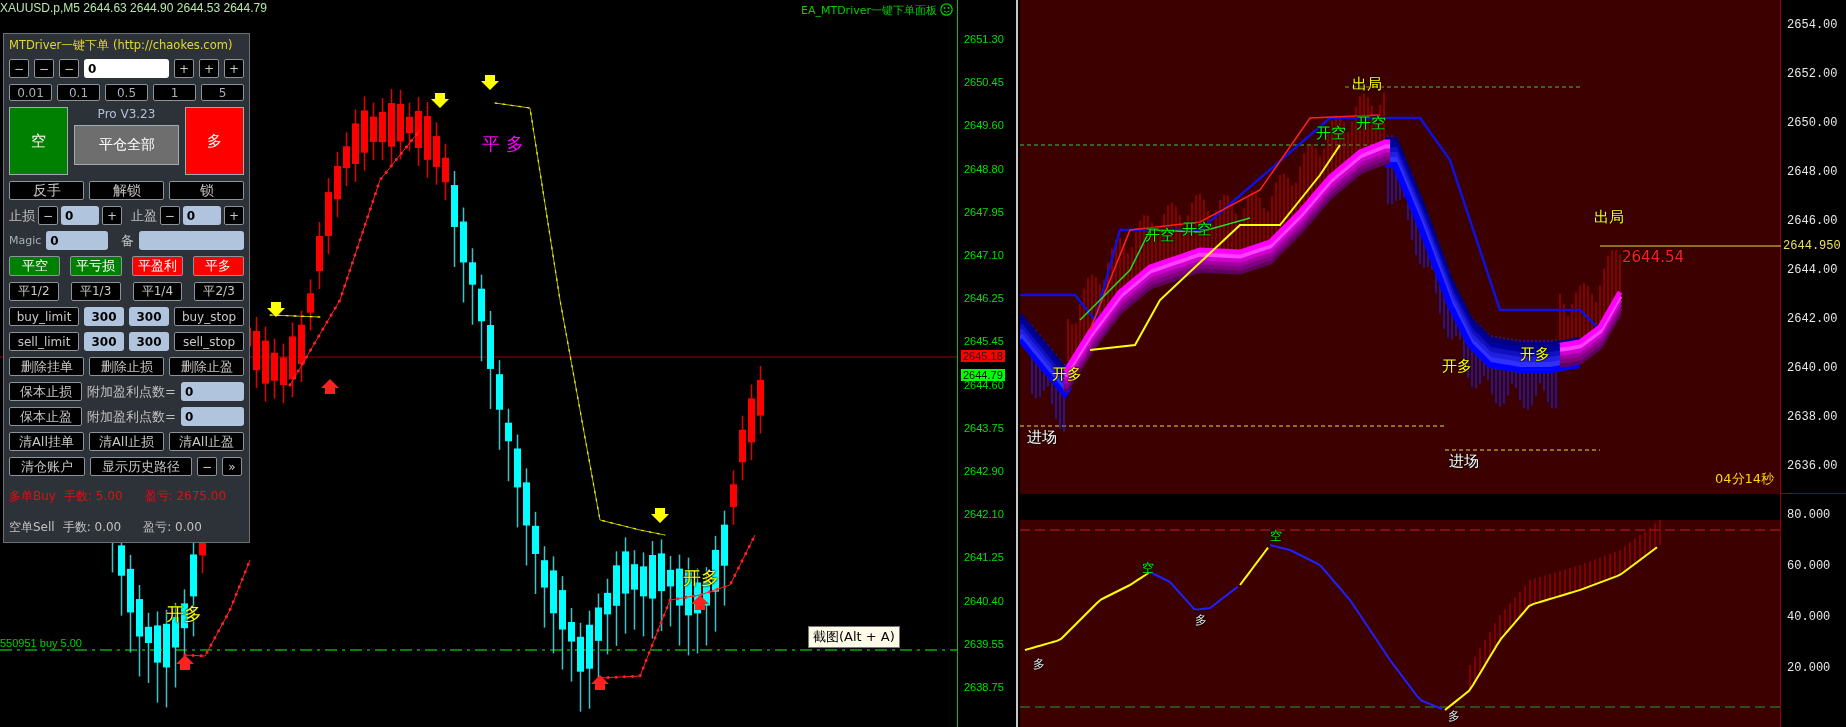  I want to click on history-button: 显示历史路径, so click(141, 466).